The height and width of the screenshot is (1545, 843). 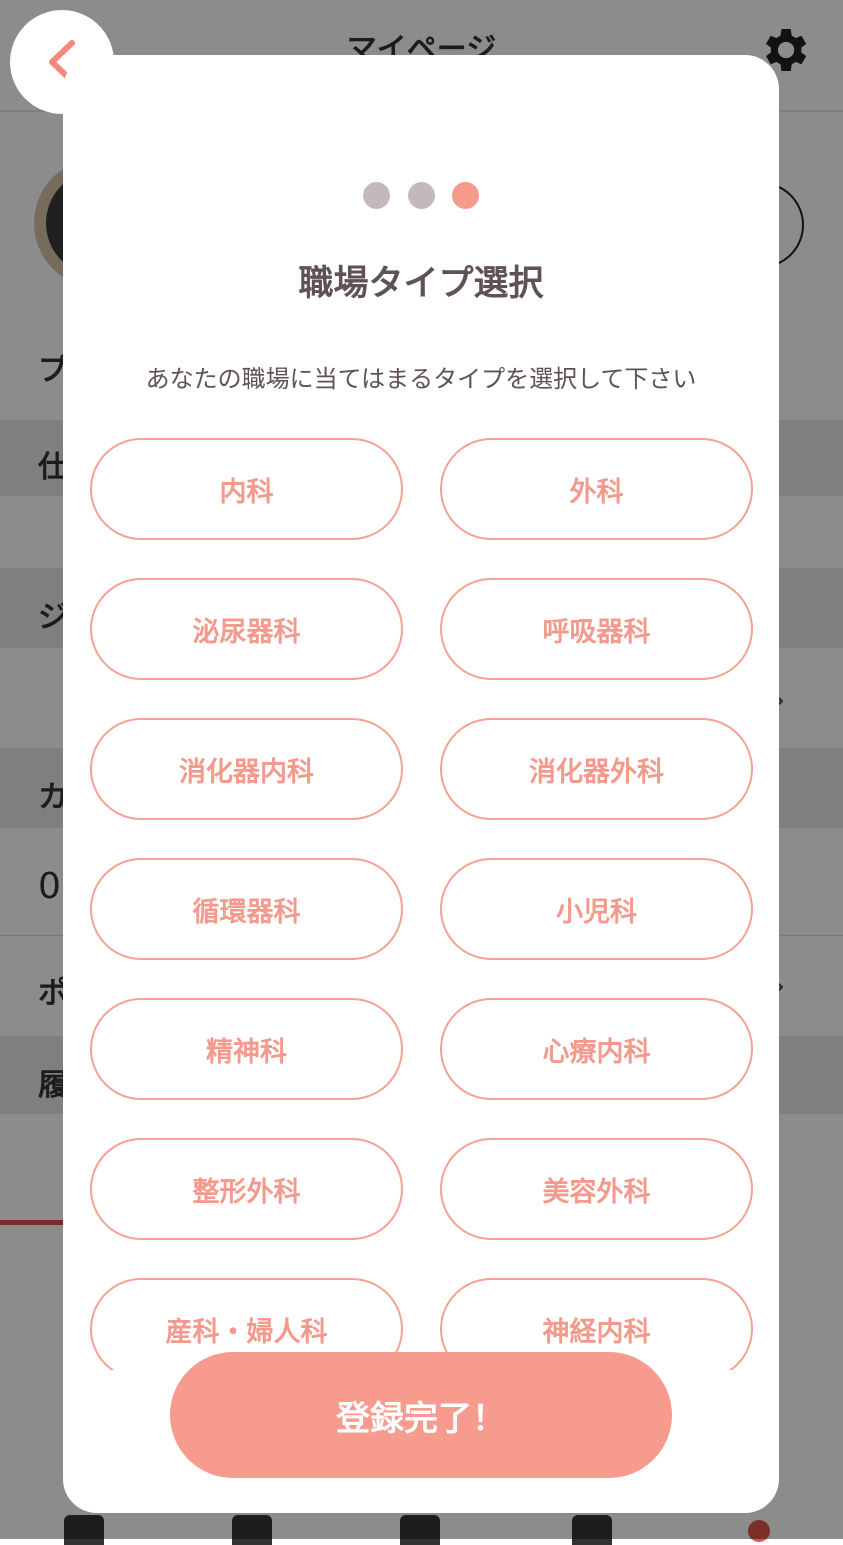 What do you see at coordinates (246, 489) in the screenshot?
I see `option-internal-medicine: 内科` at bounding box center [246, 489].